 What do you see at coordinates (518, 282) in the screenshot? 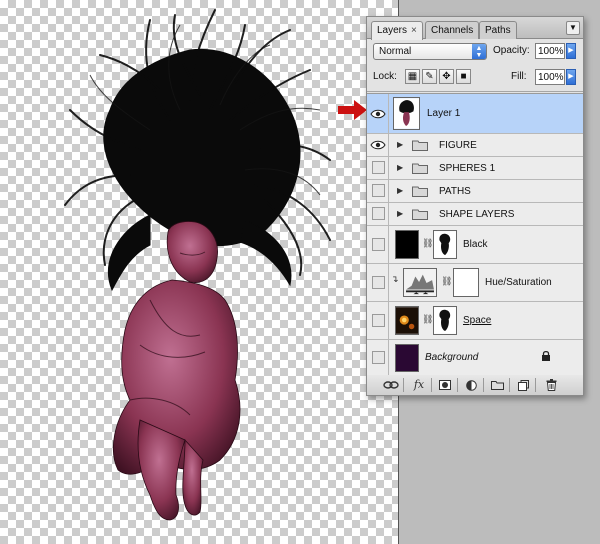
I see `layer-name: Hue/Saturation` at bounding box center [518, 282].